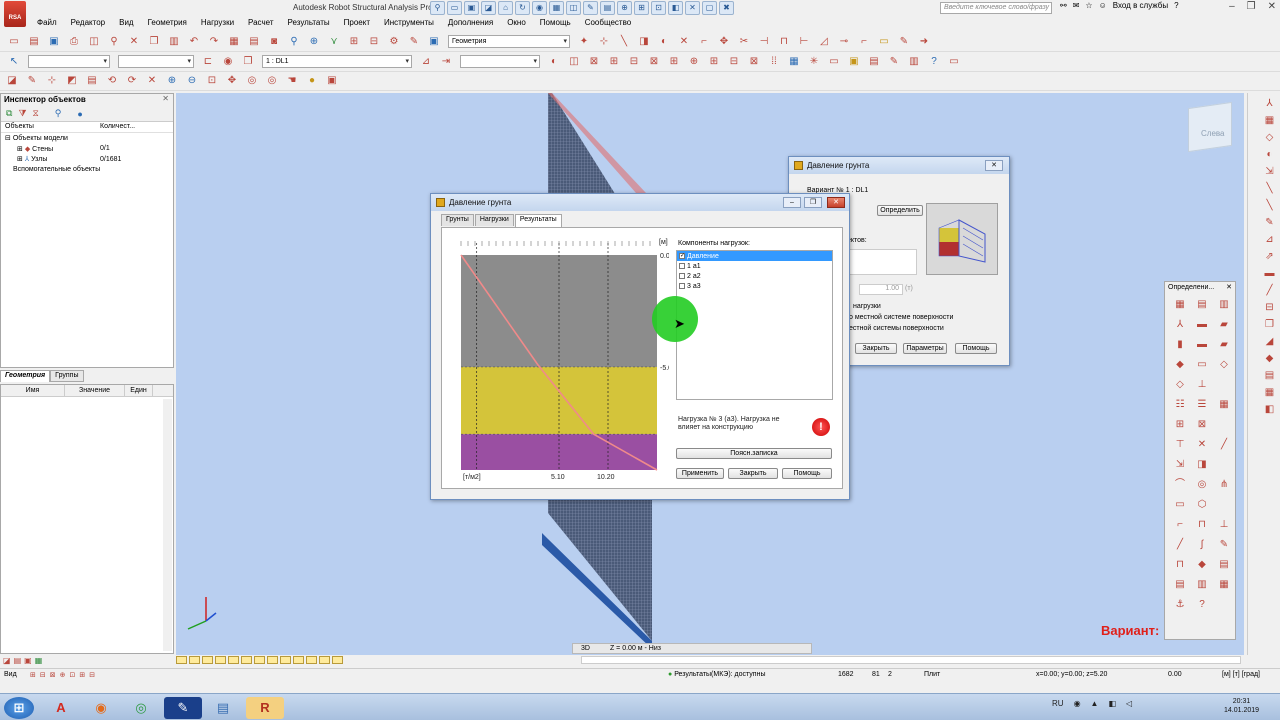 The image size is (1280, 720). Describe the element at coordinates (92, 81) in the screenshot. I see `sections-list-icon: ▤` at that location.